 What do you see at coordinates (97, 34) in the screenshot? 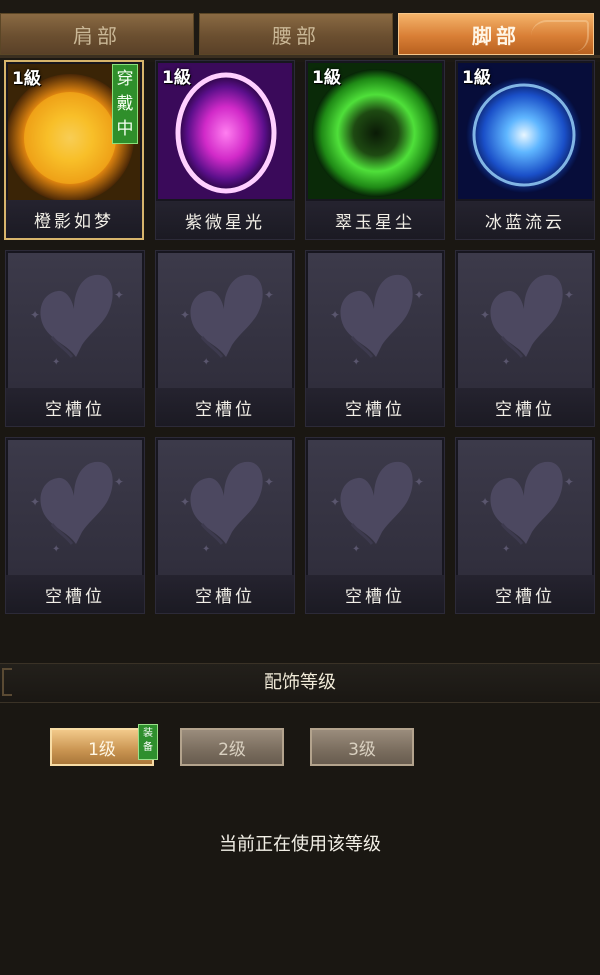
I see `tab-shoulder: 肩部` at bounding box center [97, 34].